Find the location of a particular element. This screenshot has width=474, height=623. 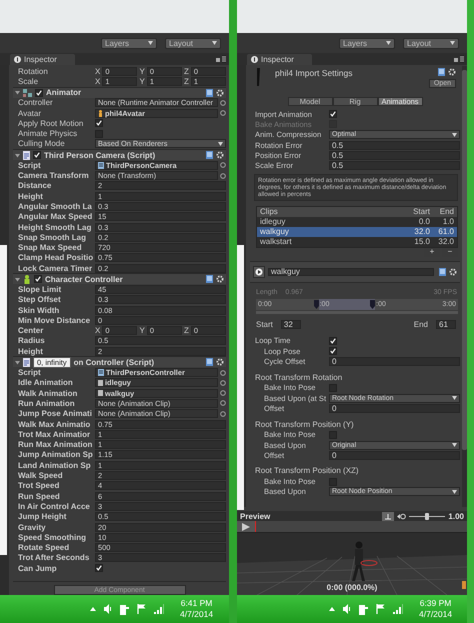

component-header: Third Person Camera (Script) is located at coordinates (119, 154).